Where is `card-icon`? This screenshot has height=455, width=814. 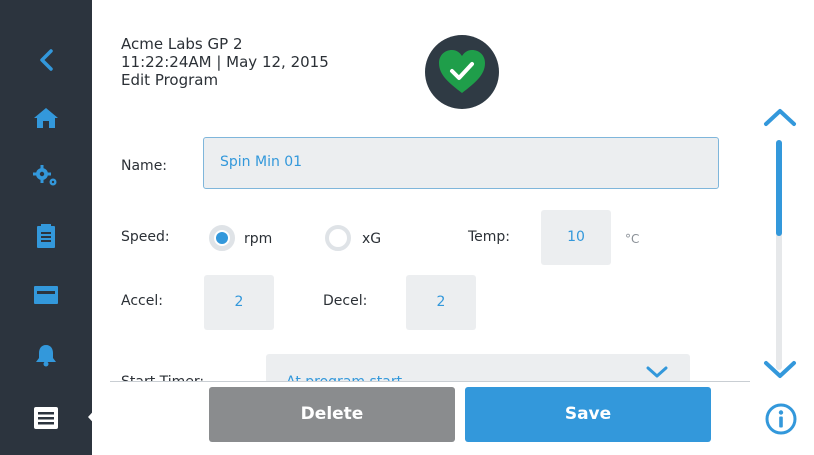 card-icon is located at coordinates (46, 295).